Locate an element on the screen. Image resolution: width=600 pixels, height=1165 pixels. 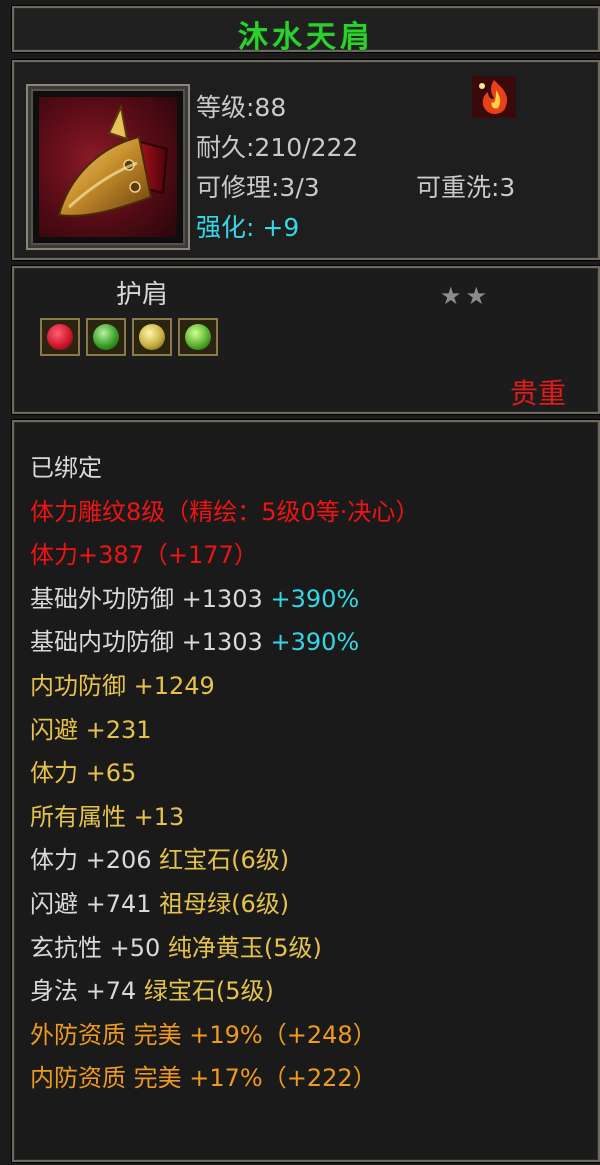
stat-text: 纯净黄玉(5级) is located at coordinates (241, 947).